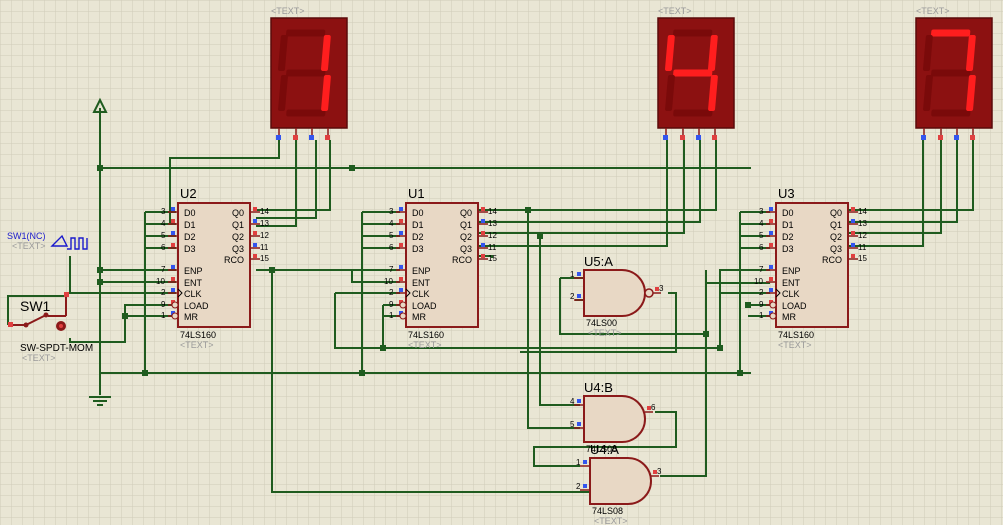 This screenshot has height=525, width=1003. What do you see at coordinates (29, 246) in the screenshot?
I see `clock-text: <TEXT>` at bounding box center [29, 246].